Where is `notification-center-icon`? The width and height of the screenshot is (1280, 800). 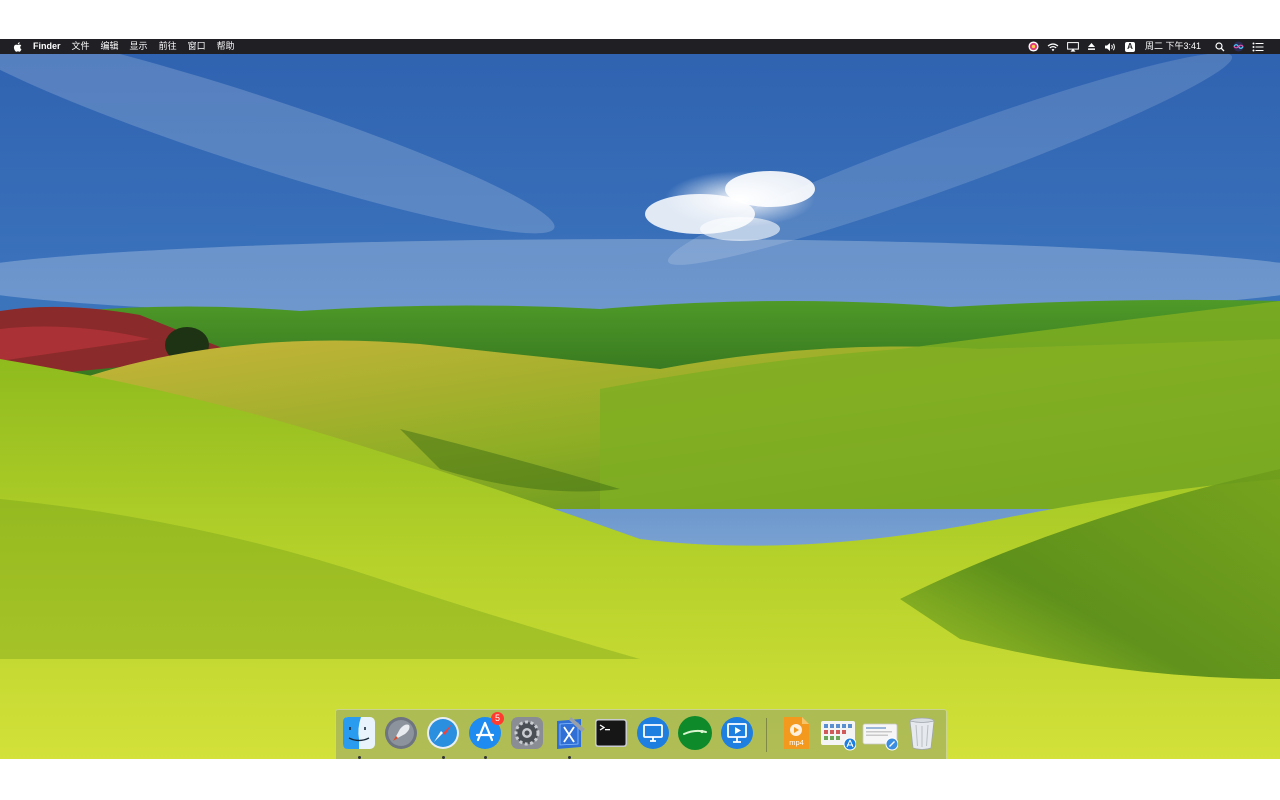 notification-center-icon is located at coordinates (1258, 47).